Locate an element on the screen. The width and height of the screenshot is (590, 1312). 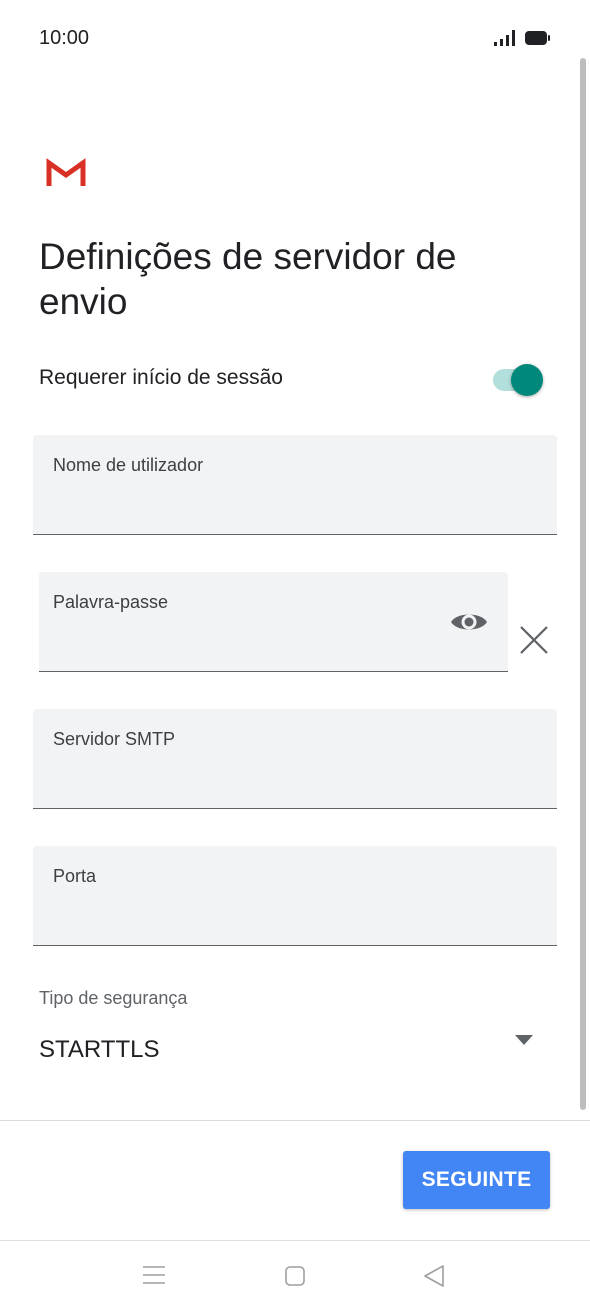
signal-icon is located at coordinates (504, 38).